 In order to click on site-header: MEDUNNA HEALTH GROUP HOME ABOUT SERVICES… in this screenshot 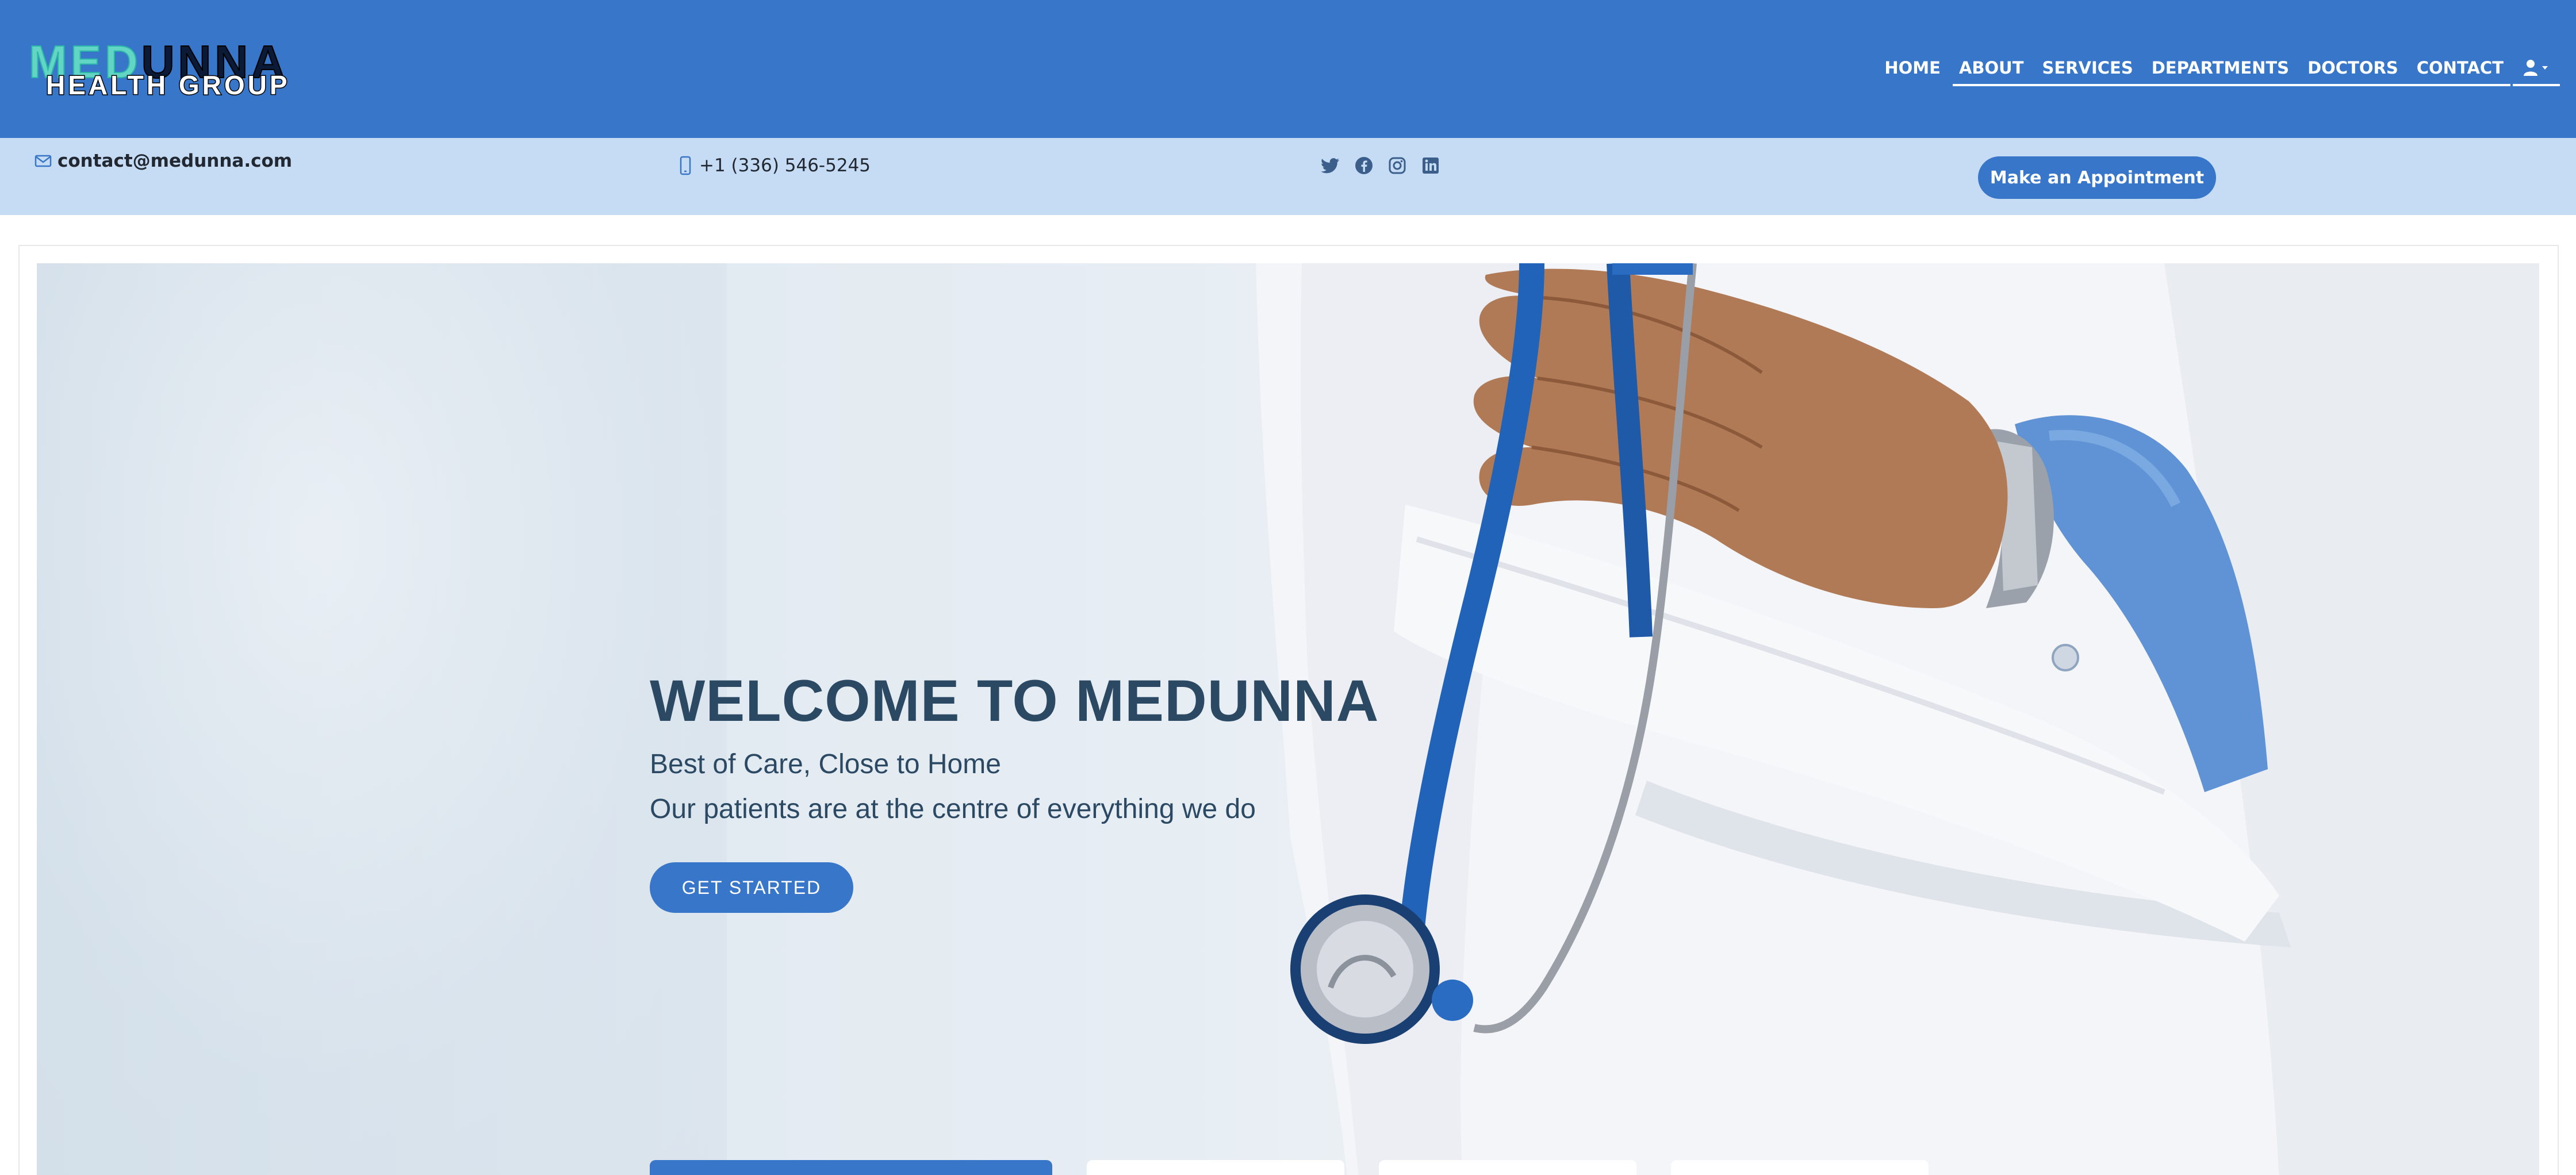, I will do `click(1288, 69)`.